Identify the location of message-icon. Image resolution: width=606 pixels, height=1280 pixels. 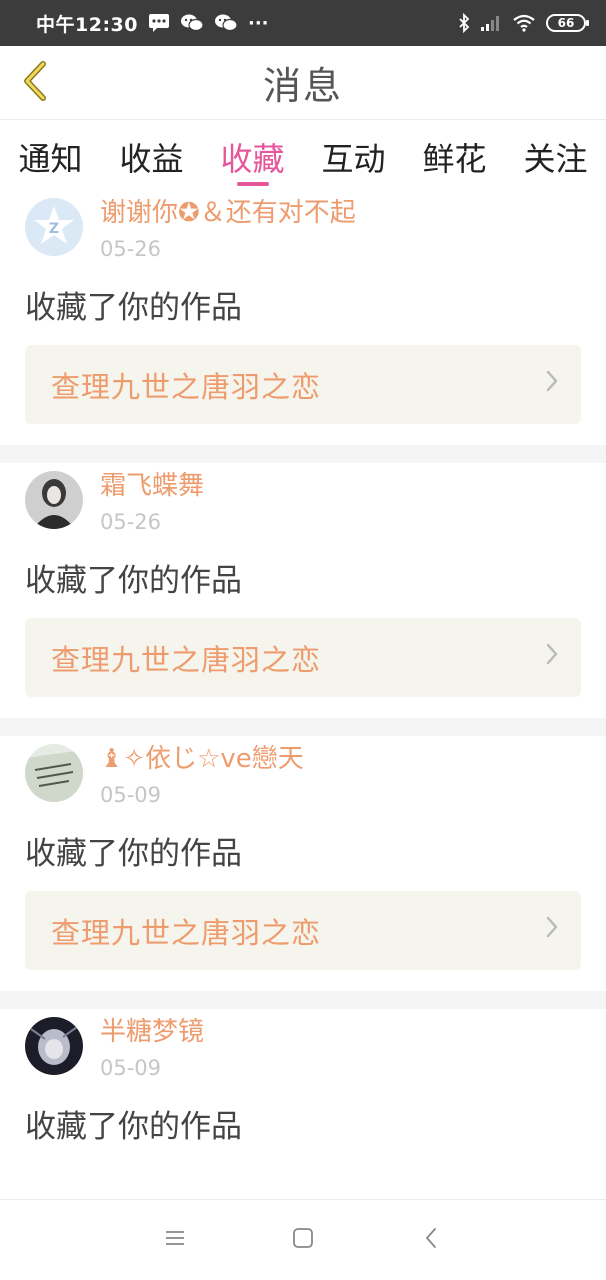
(159, 23).